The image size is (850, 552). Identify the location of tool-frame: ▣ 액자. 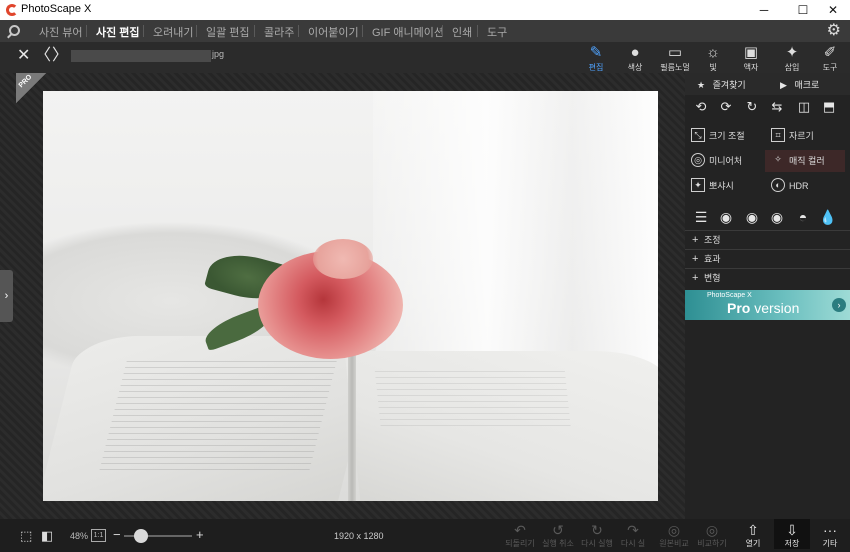
(751, 58).